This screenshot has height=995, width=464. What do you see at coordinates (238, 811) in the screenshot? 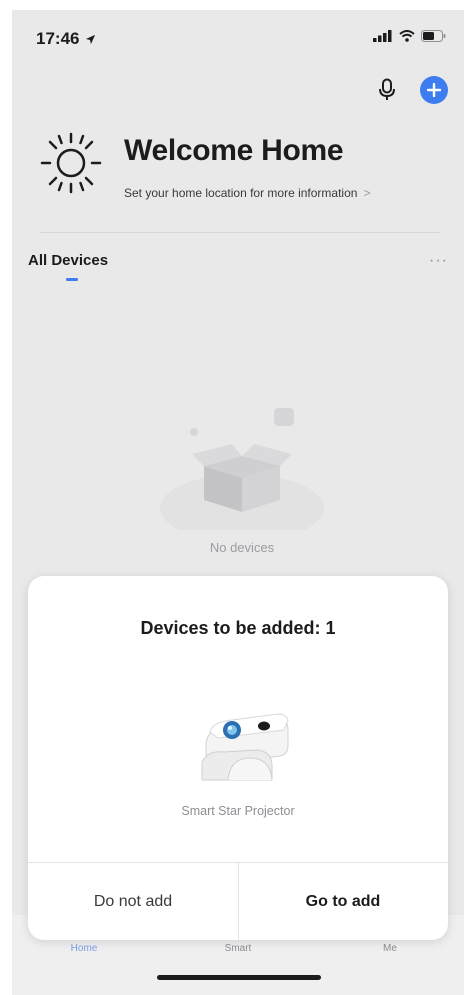
I see `device-name: Smart Star Projector` at bounding box center [238, 811].